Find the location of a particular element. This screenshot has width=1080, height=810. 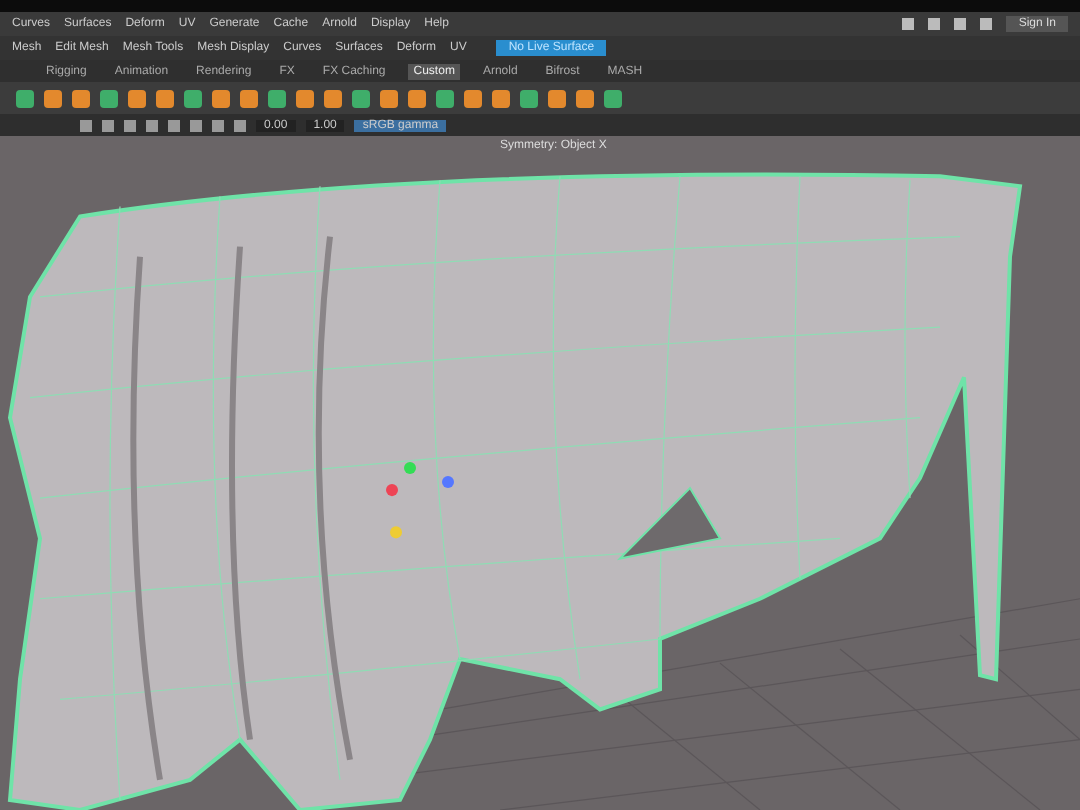

manipulator-icon is located at coordinates (420, 500).